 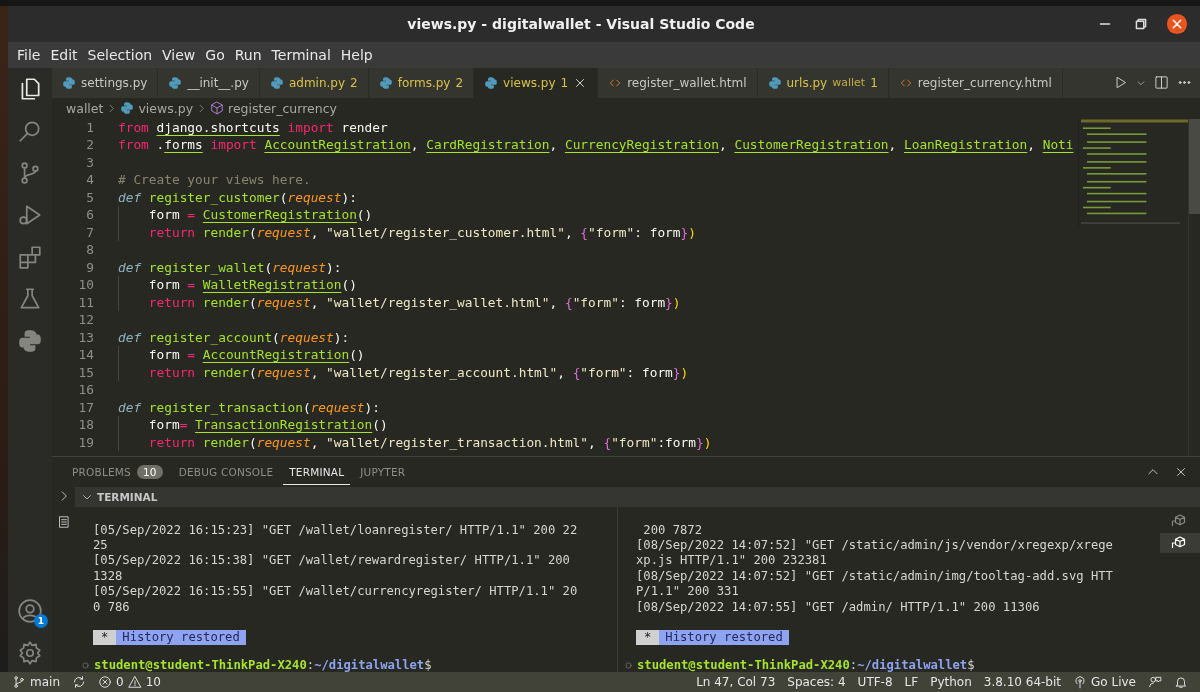 I want to click on terminal-line: P/1.1" 200 331, so click(x=687, y=592).